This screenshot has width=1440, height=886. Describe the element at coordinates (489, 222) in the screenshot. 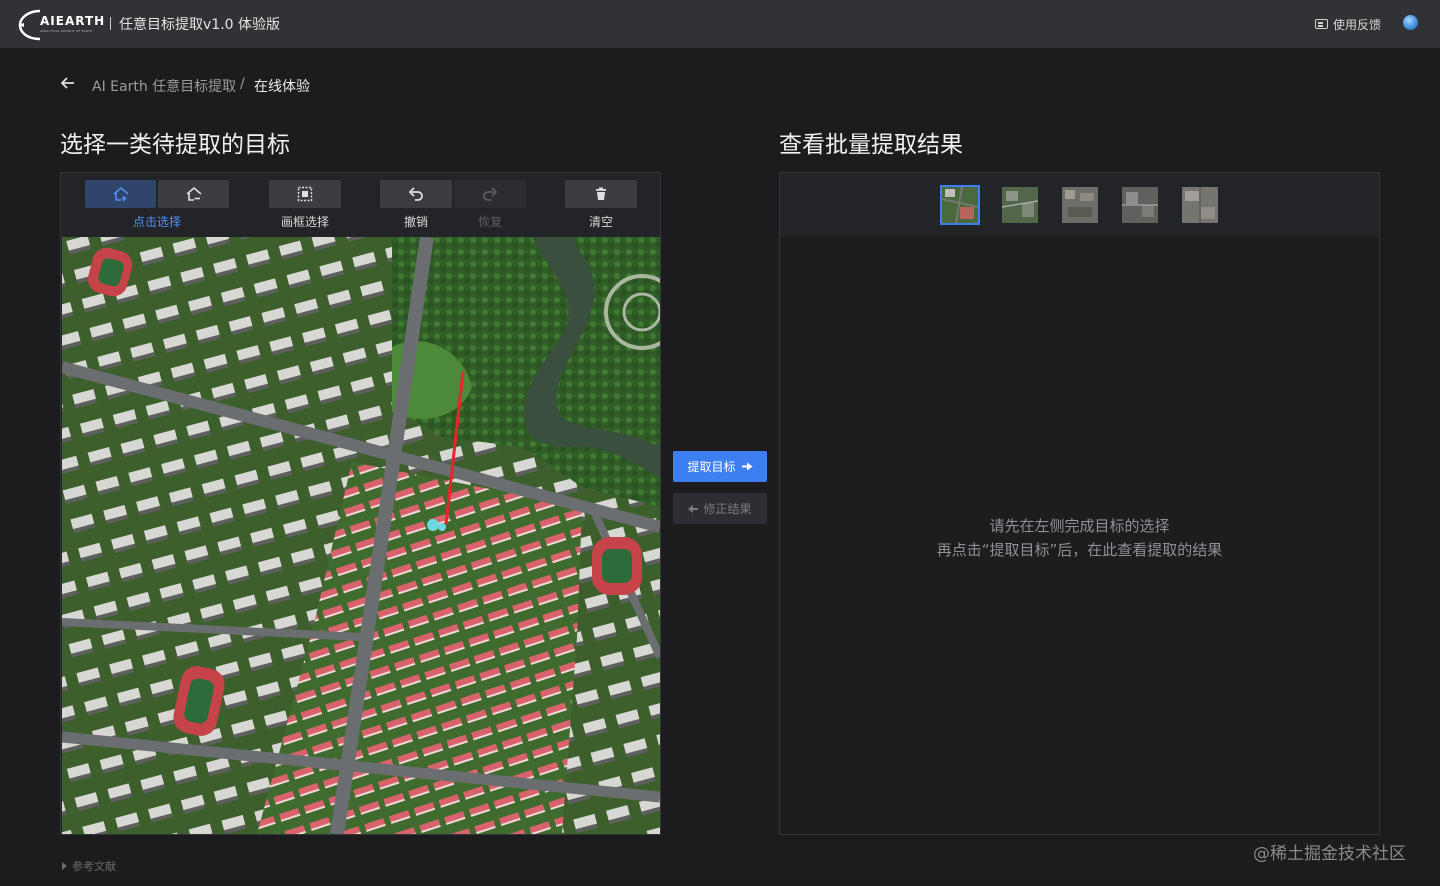

I see `tool-label-redo: 恢复` at that location.